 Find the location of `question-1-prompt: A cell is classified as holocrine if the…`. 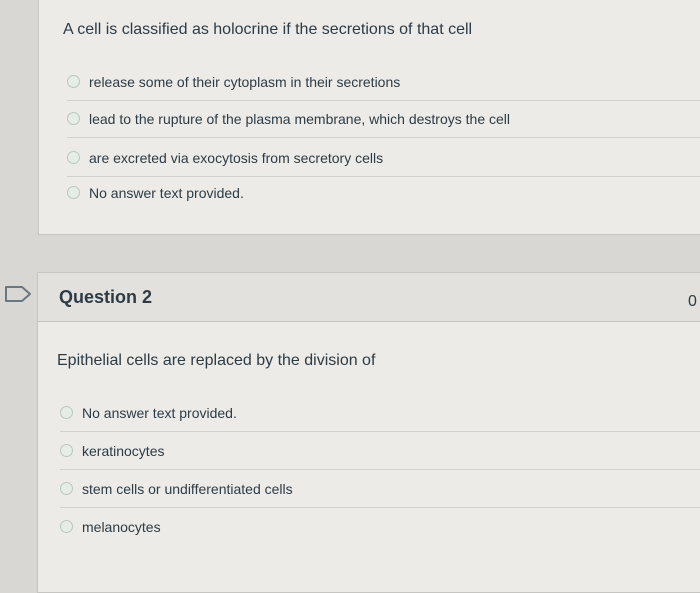

question-1-prompt: A cell is classified as holocrine if the… is located at coordinates (268, 29).